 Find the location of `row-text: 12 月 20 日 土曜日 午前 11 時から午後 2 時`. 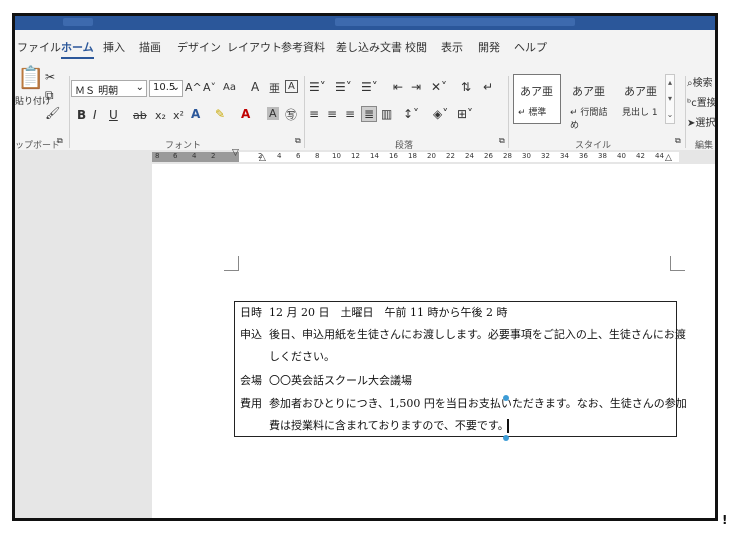

row-text: 12 月 20 日 土曜日 午前 11 時から午後 2 時 is located at coordinates (388, 312).